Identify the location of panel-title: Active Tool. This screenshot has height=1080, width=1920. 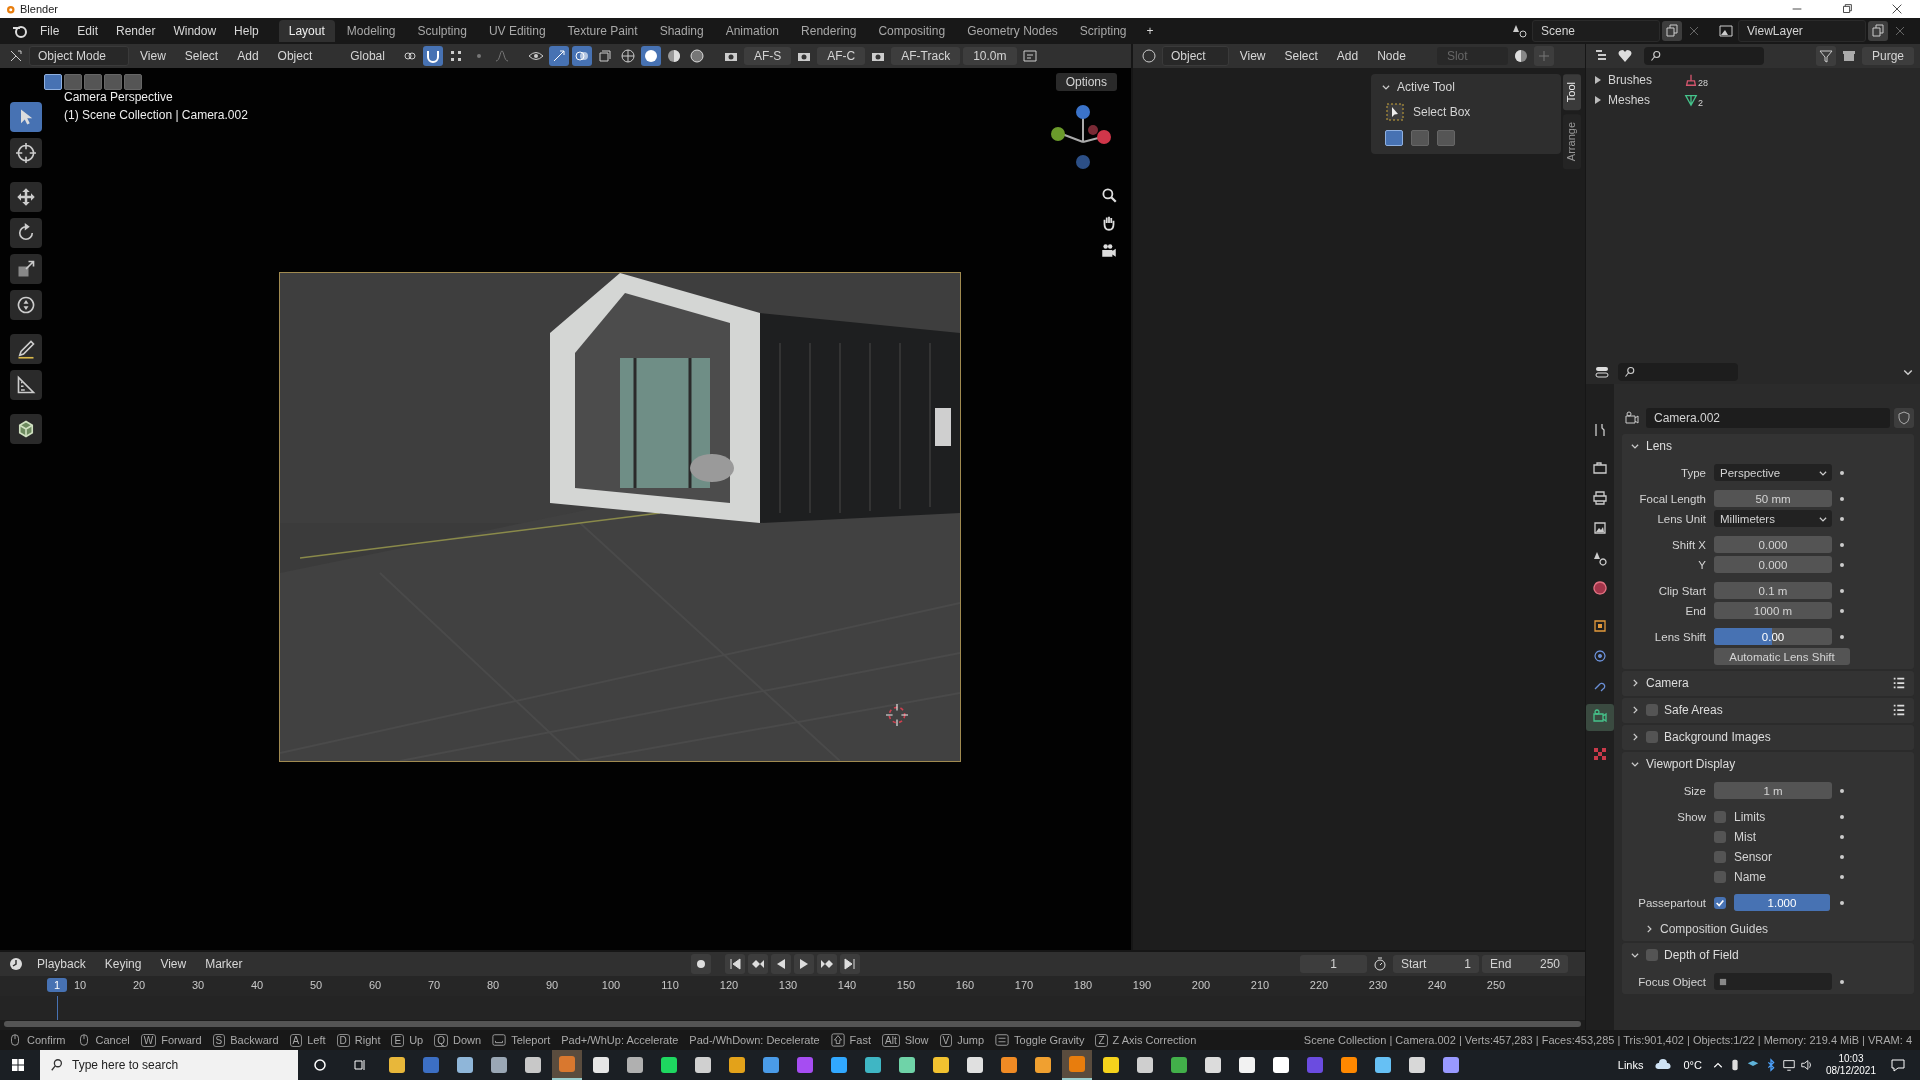
(1426, 87).